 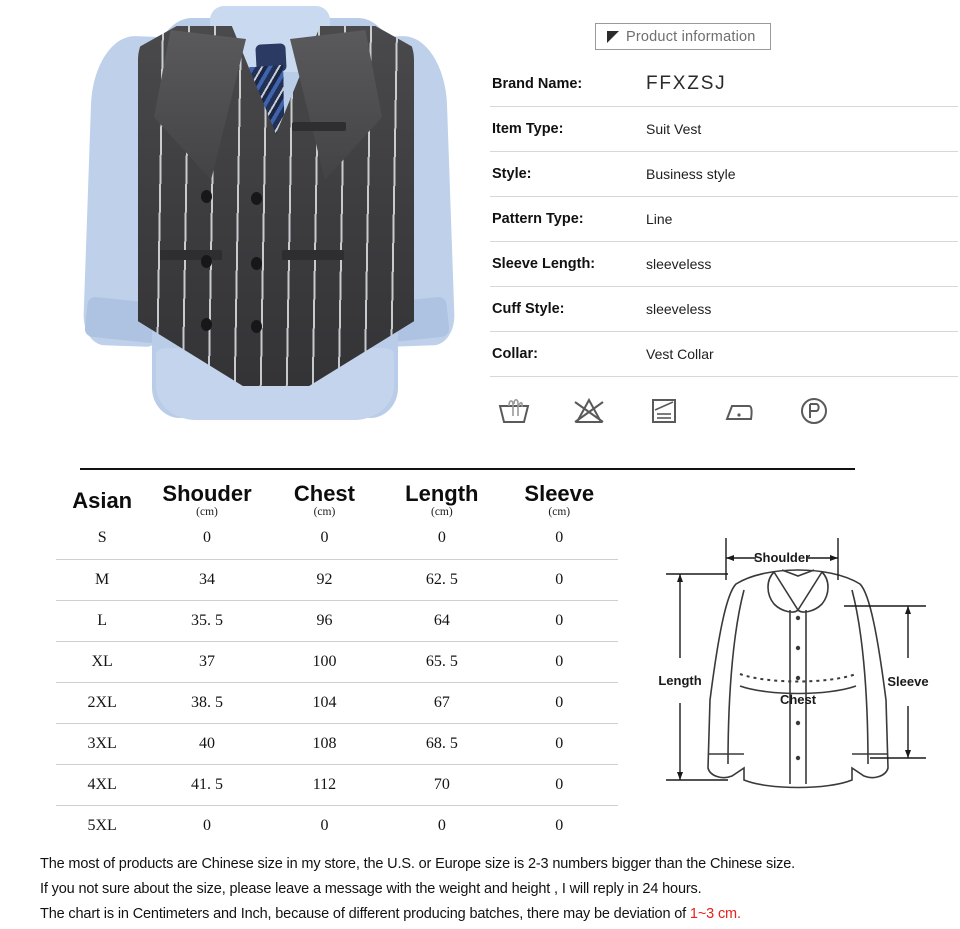 What do you see at coordinates (724, 354) in the screenshot?
I see `spec-row-collar: Collar: Vest Collar` at bounding box center [724, 354].